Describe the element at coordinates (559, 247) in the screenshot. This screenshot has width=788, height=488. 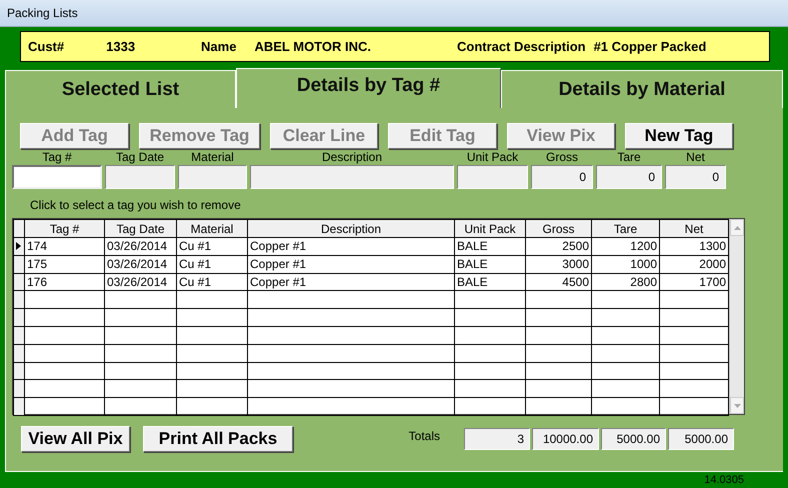
I see `table-cell: 2500` at that location.